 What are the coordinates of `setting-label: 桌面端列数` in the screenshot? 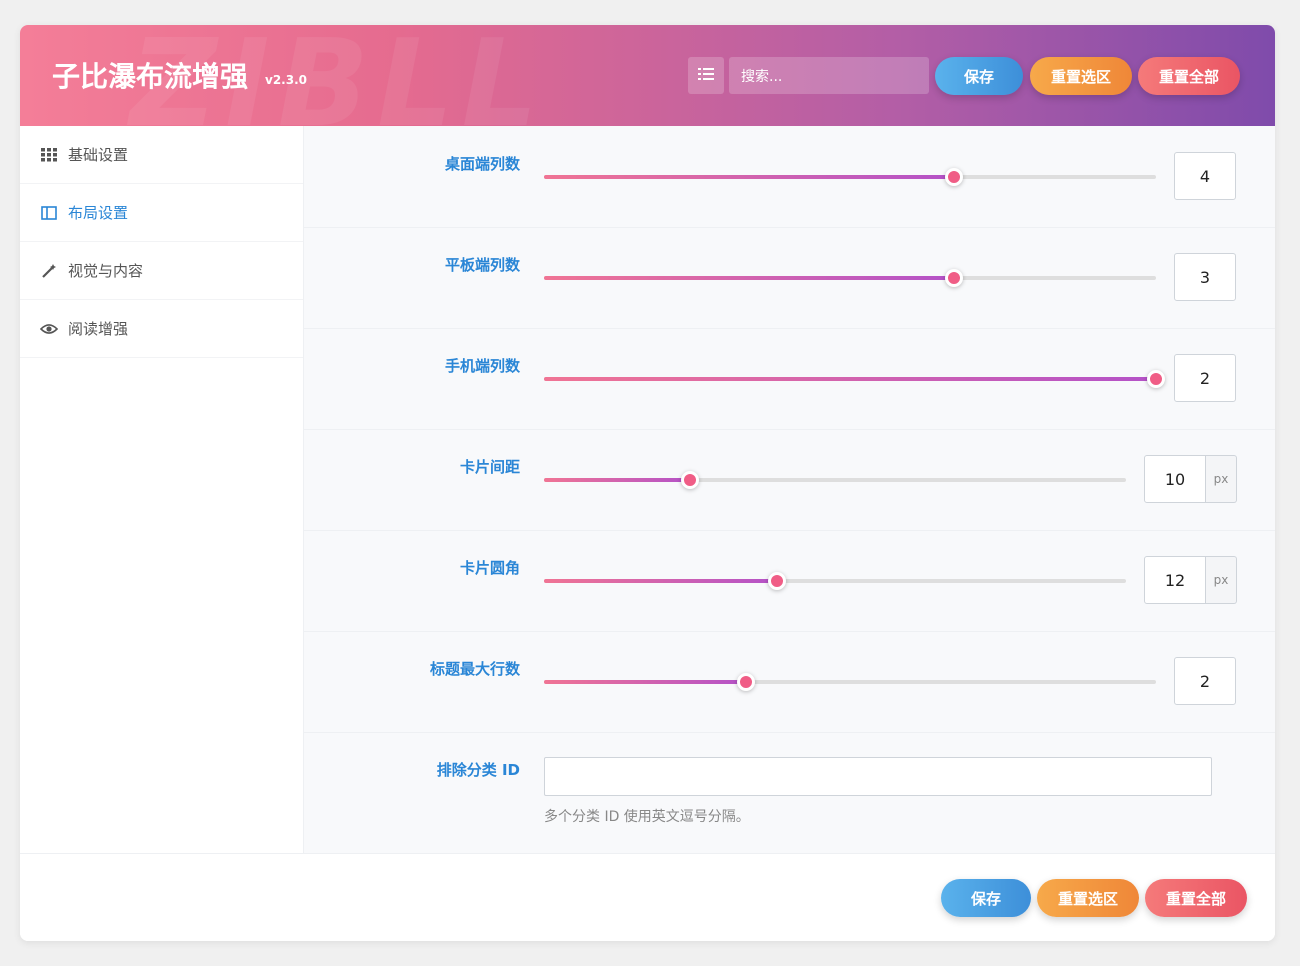 It's located at (482, 164).